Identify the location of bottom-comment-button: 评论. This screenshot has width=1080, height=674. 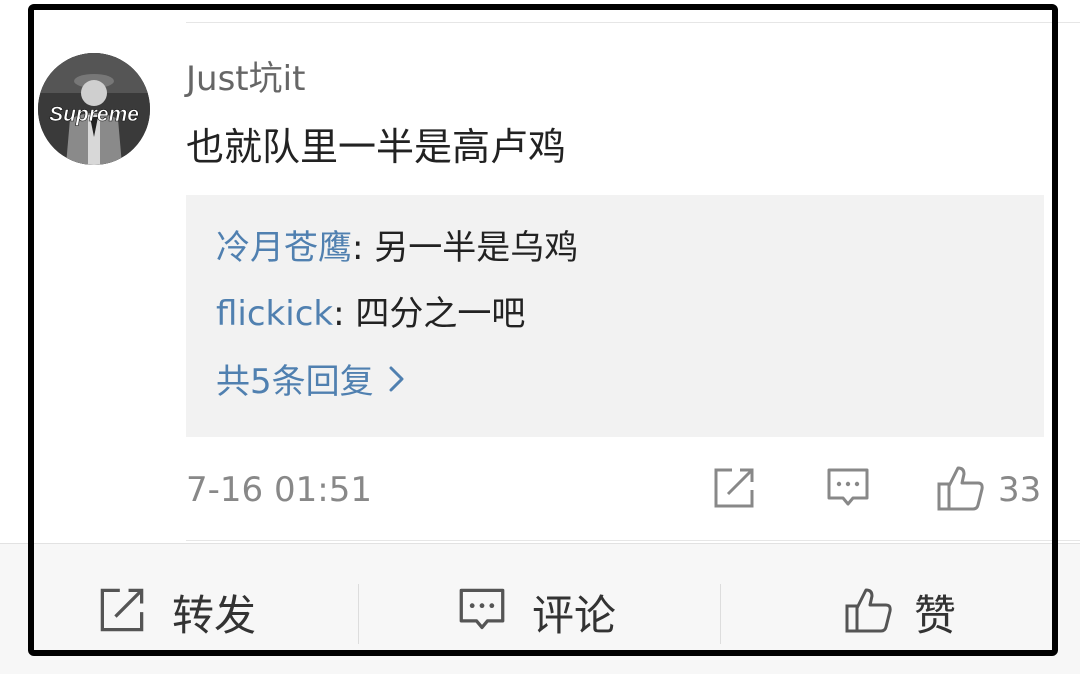
(537, 612).